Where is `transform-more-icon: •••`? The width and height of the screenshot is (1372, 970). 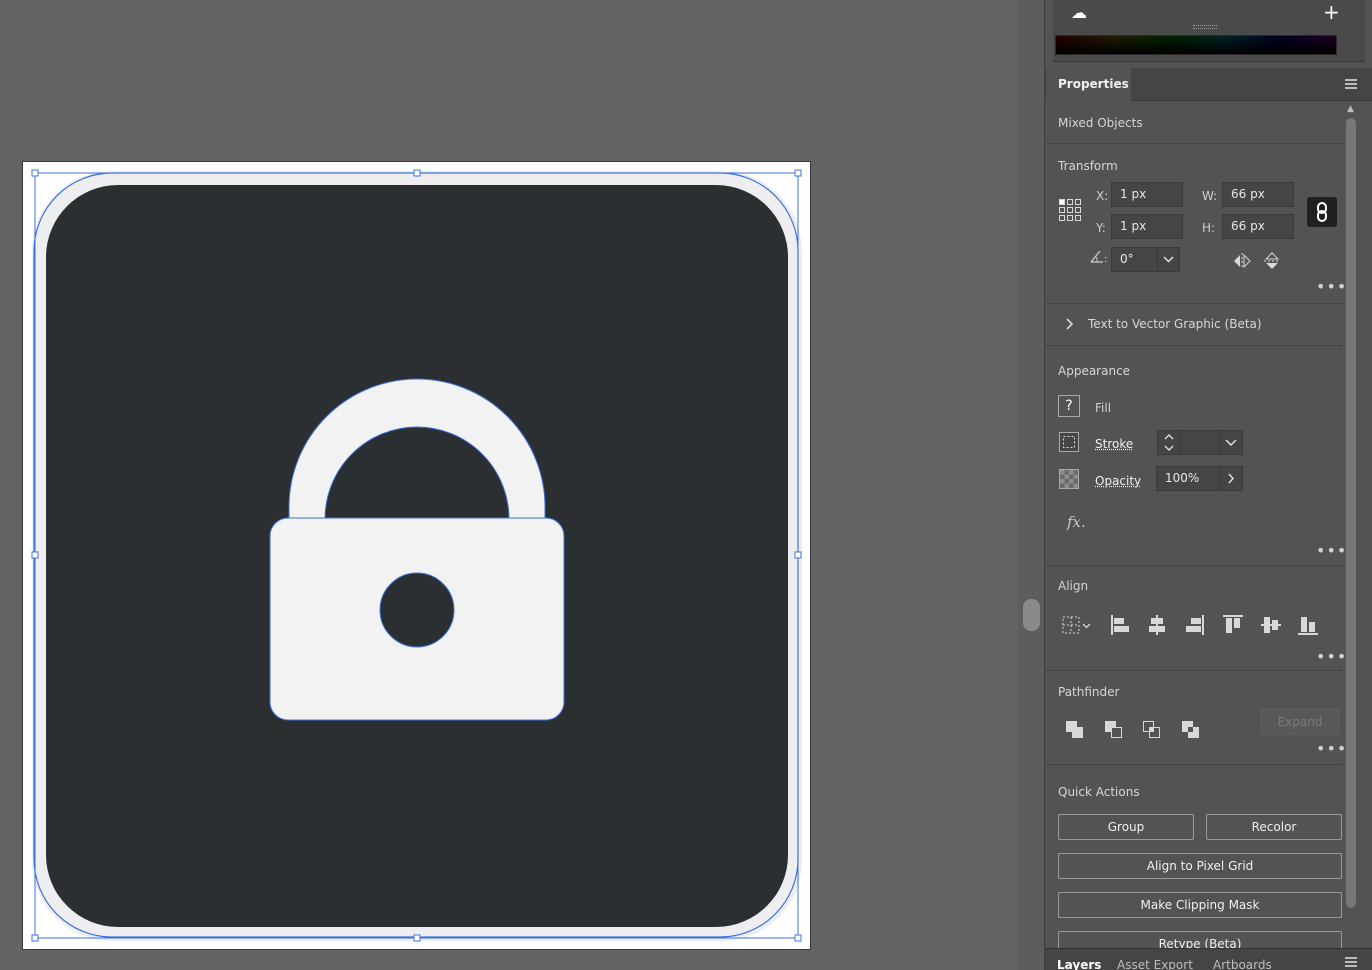
transform-more-icon: ••• is located at coordinates (1331, 287).